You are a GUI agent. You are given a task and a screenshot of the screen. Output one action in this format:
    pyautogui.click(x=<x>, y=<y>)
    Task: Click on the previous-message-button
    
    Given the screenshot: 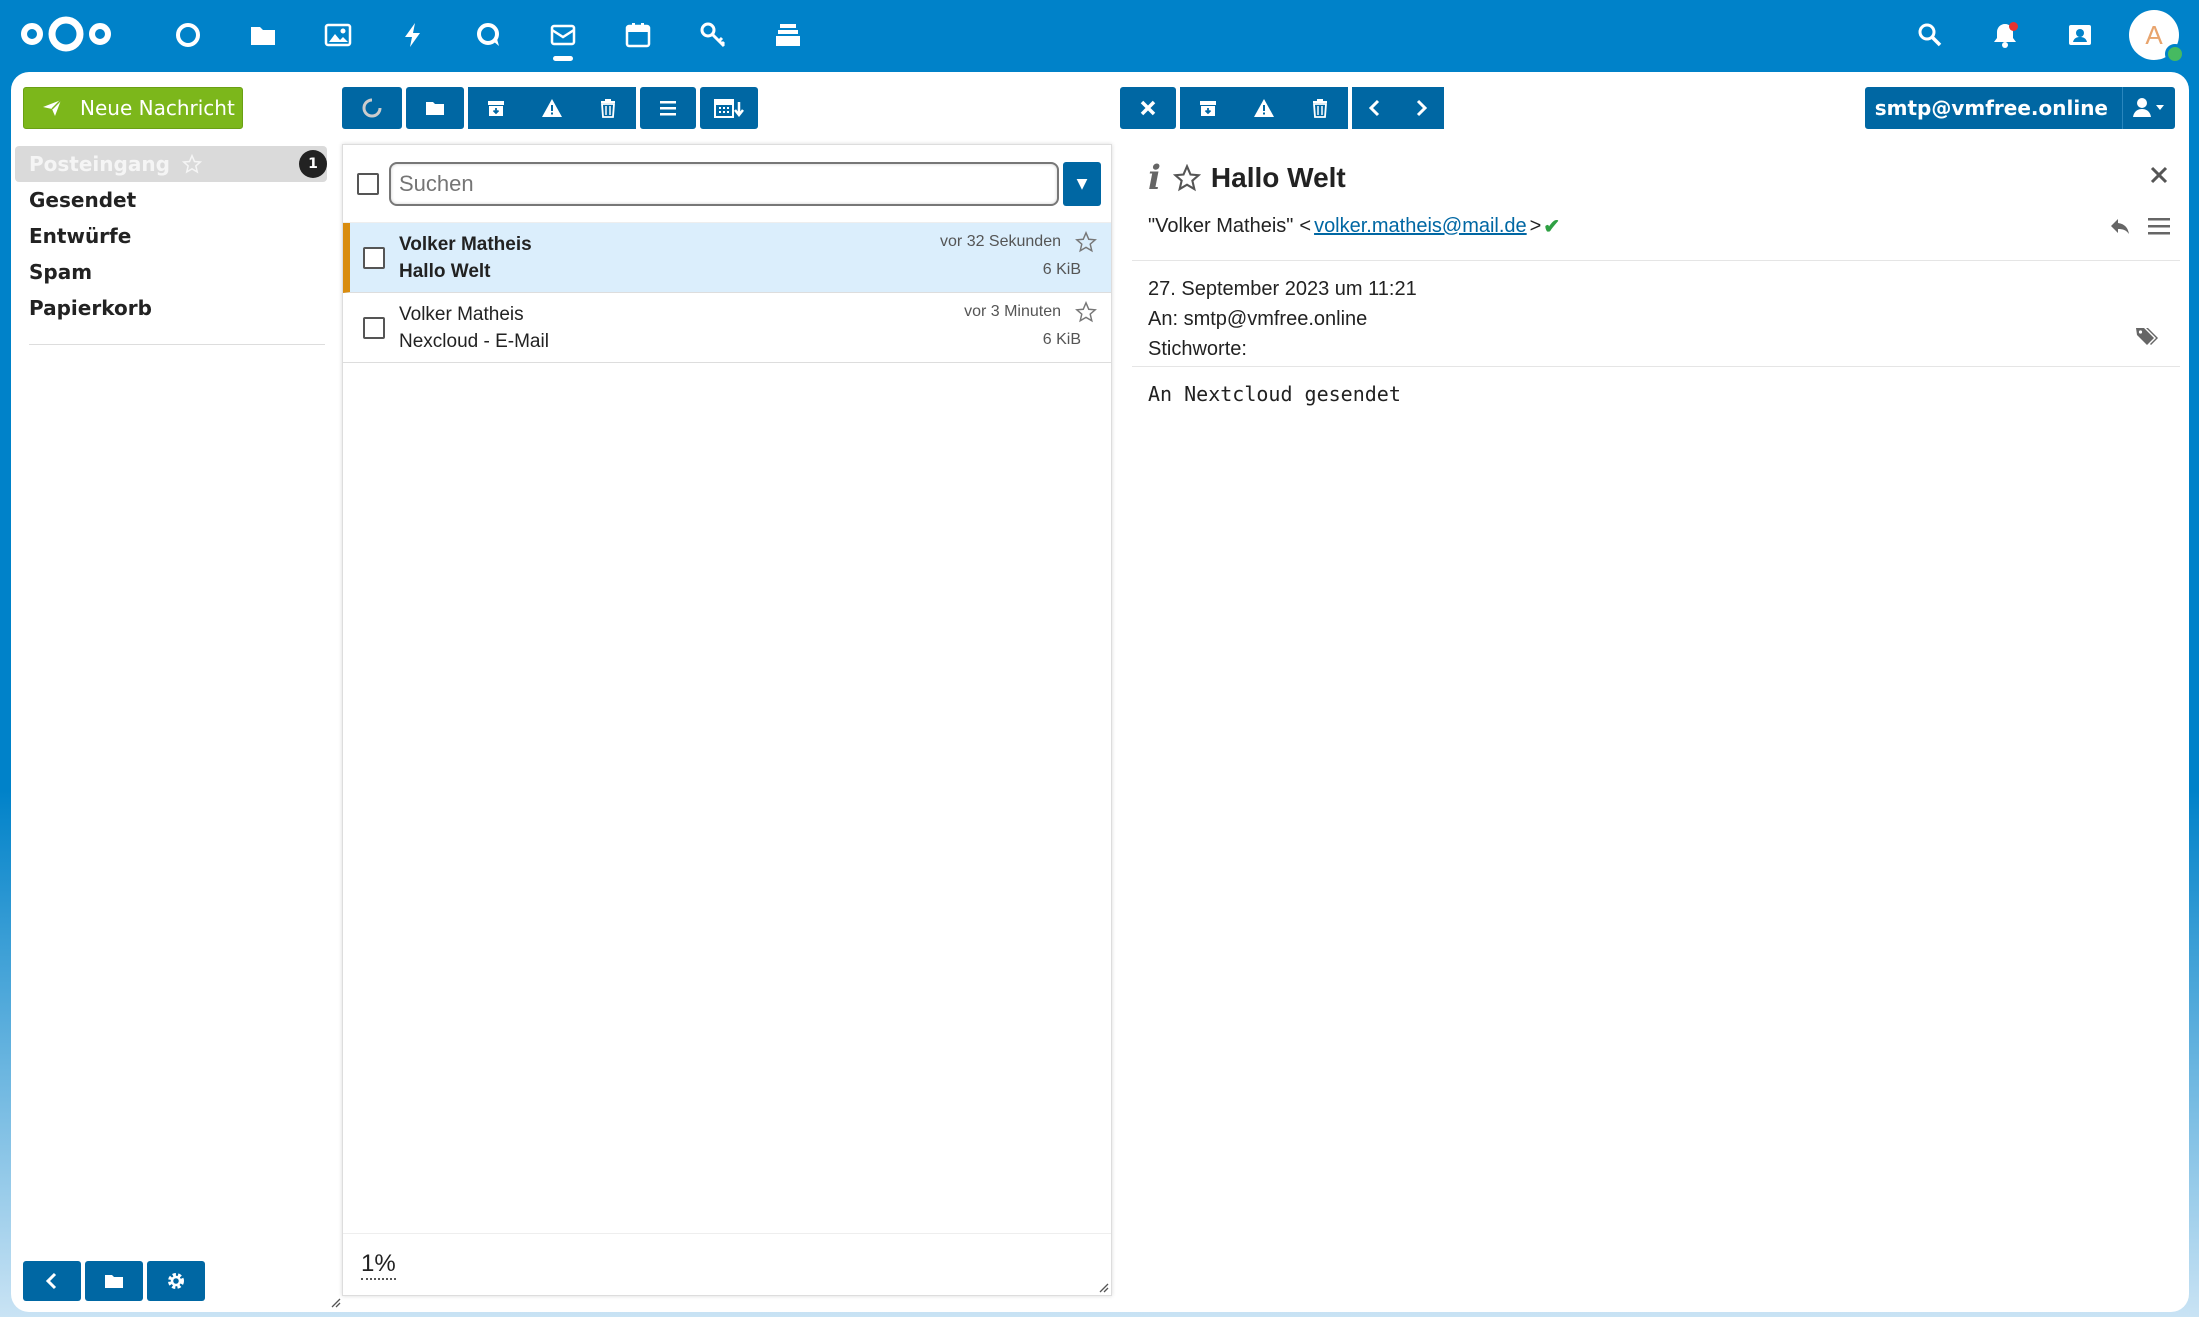 What is the action you would take?
    pyautogui.click(x=1375, y=108)
    